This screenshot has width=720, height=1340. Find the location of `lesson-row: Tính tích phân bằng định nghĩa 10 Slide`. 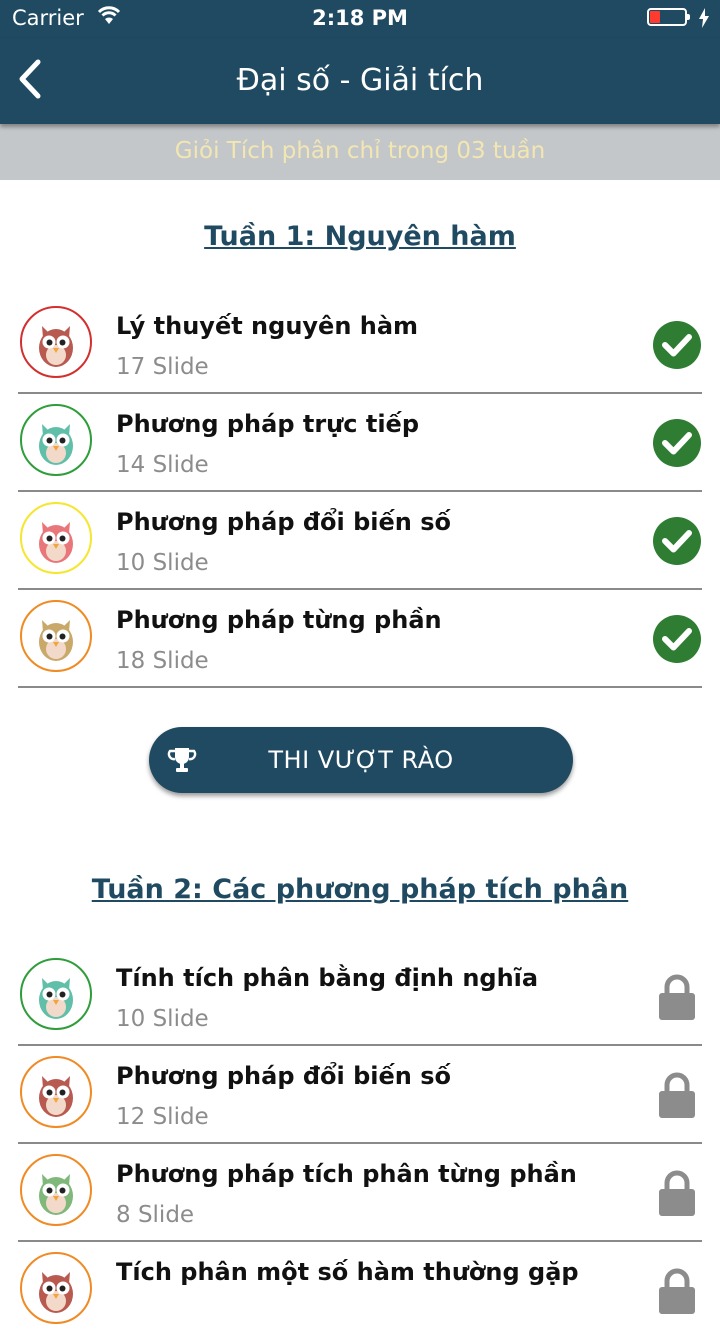

lesson-row: Tính tích phân bằng định nghĩa 10 Slide is located at coordinates (360, 997).